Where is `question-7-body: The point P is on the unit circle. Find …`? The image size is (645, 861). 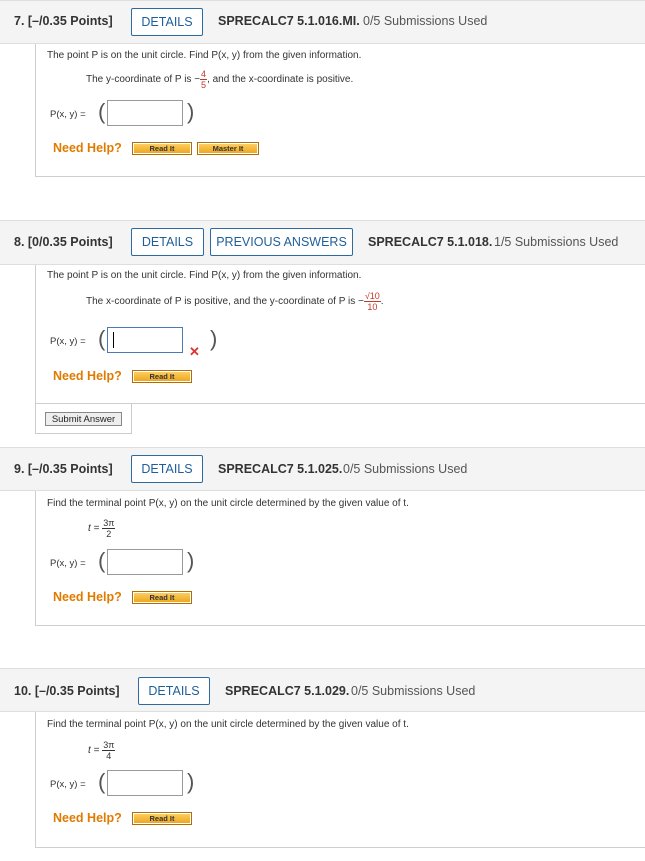 question-7-body: The point P is on the unit circle. Find … is located at coordinates (340, 110).